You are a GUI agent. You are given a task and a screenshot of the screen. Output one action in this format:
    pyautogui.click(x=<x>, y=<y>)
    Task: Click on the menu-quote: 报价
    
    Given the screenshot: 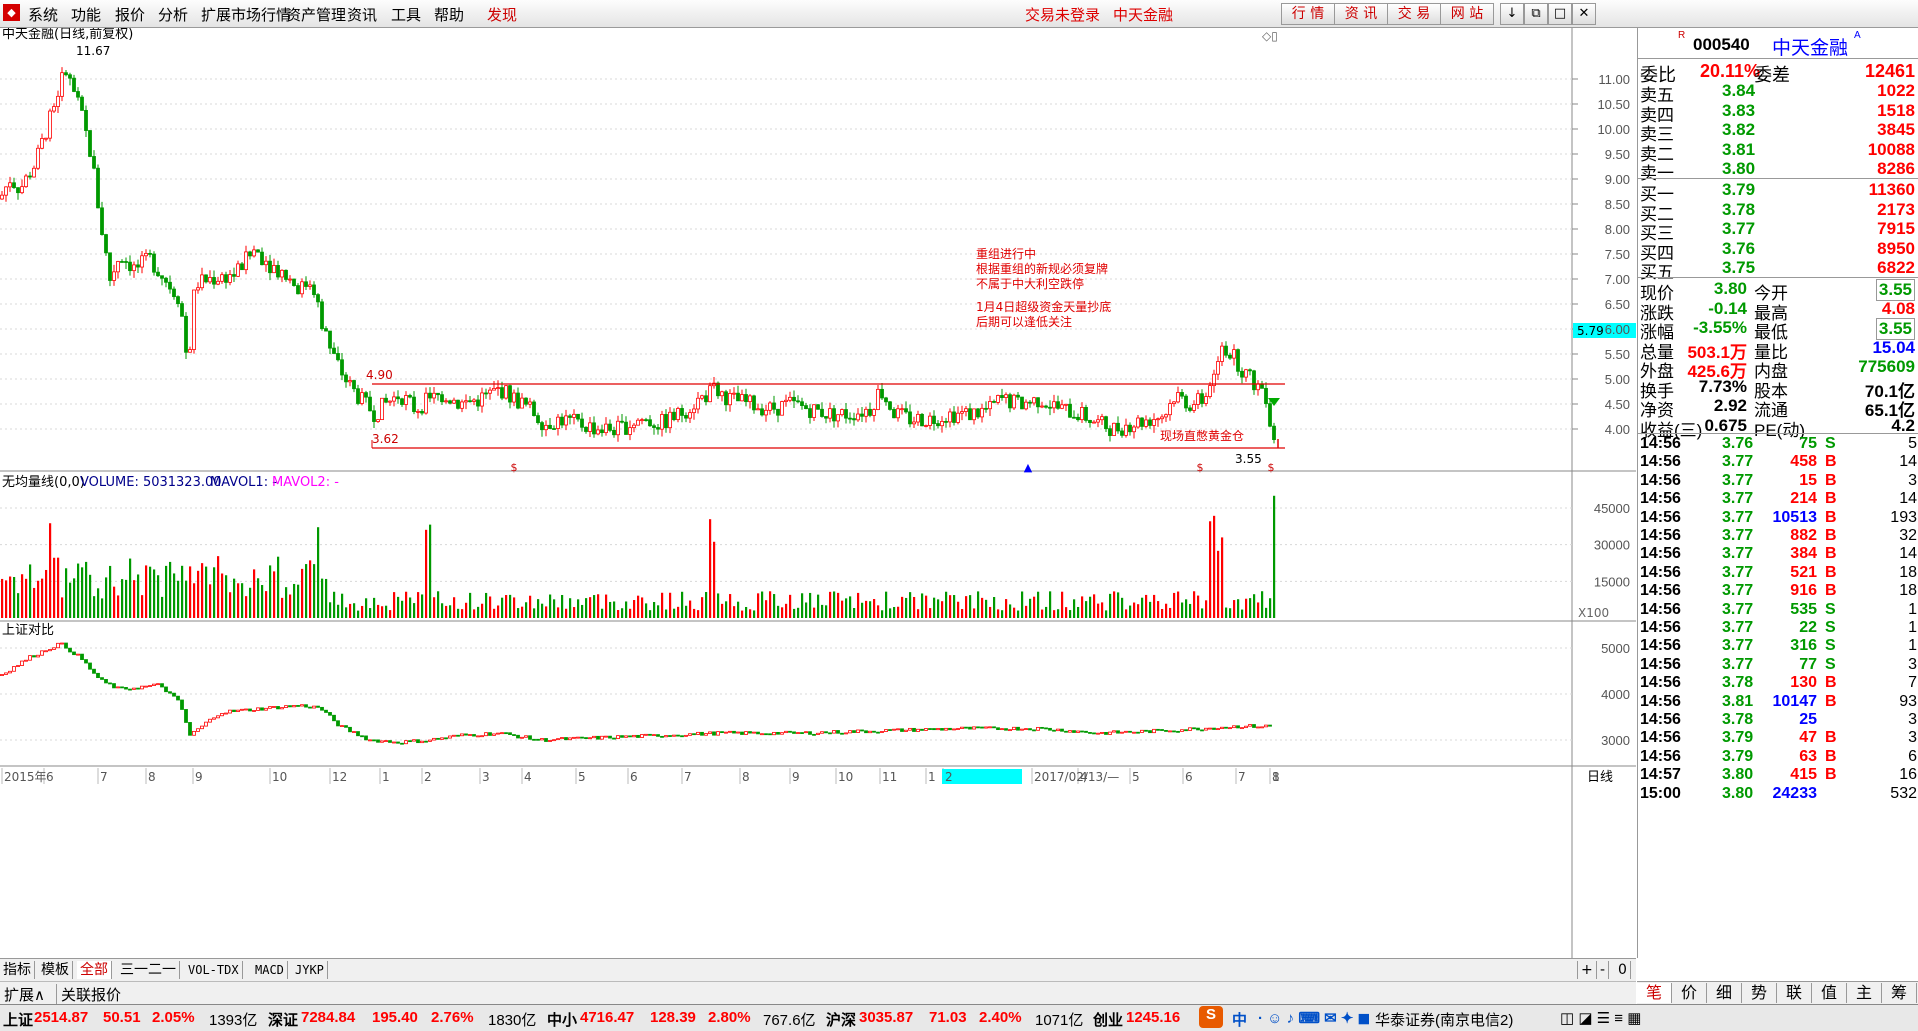 What is the action you would take?
    pyautogui.click(x=130, y=14)
    